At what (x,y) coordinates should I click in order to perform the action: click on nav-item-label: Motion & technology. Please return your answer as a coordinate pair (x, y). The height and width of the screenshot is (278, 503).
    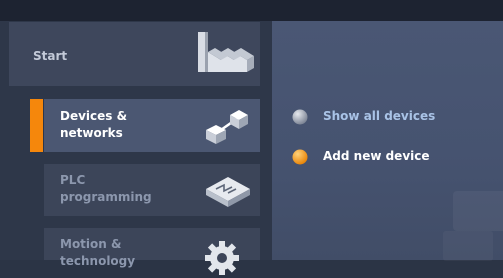
    Looking at the image, I should click on (98, 252).